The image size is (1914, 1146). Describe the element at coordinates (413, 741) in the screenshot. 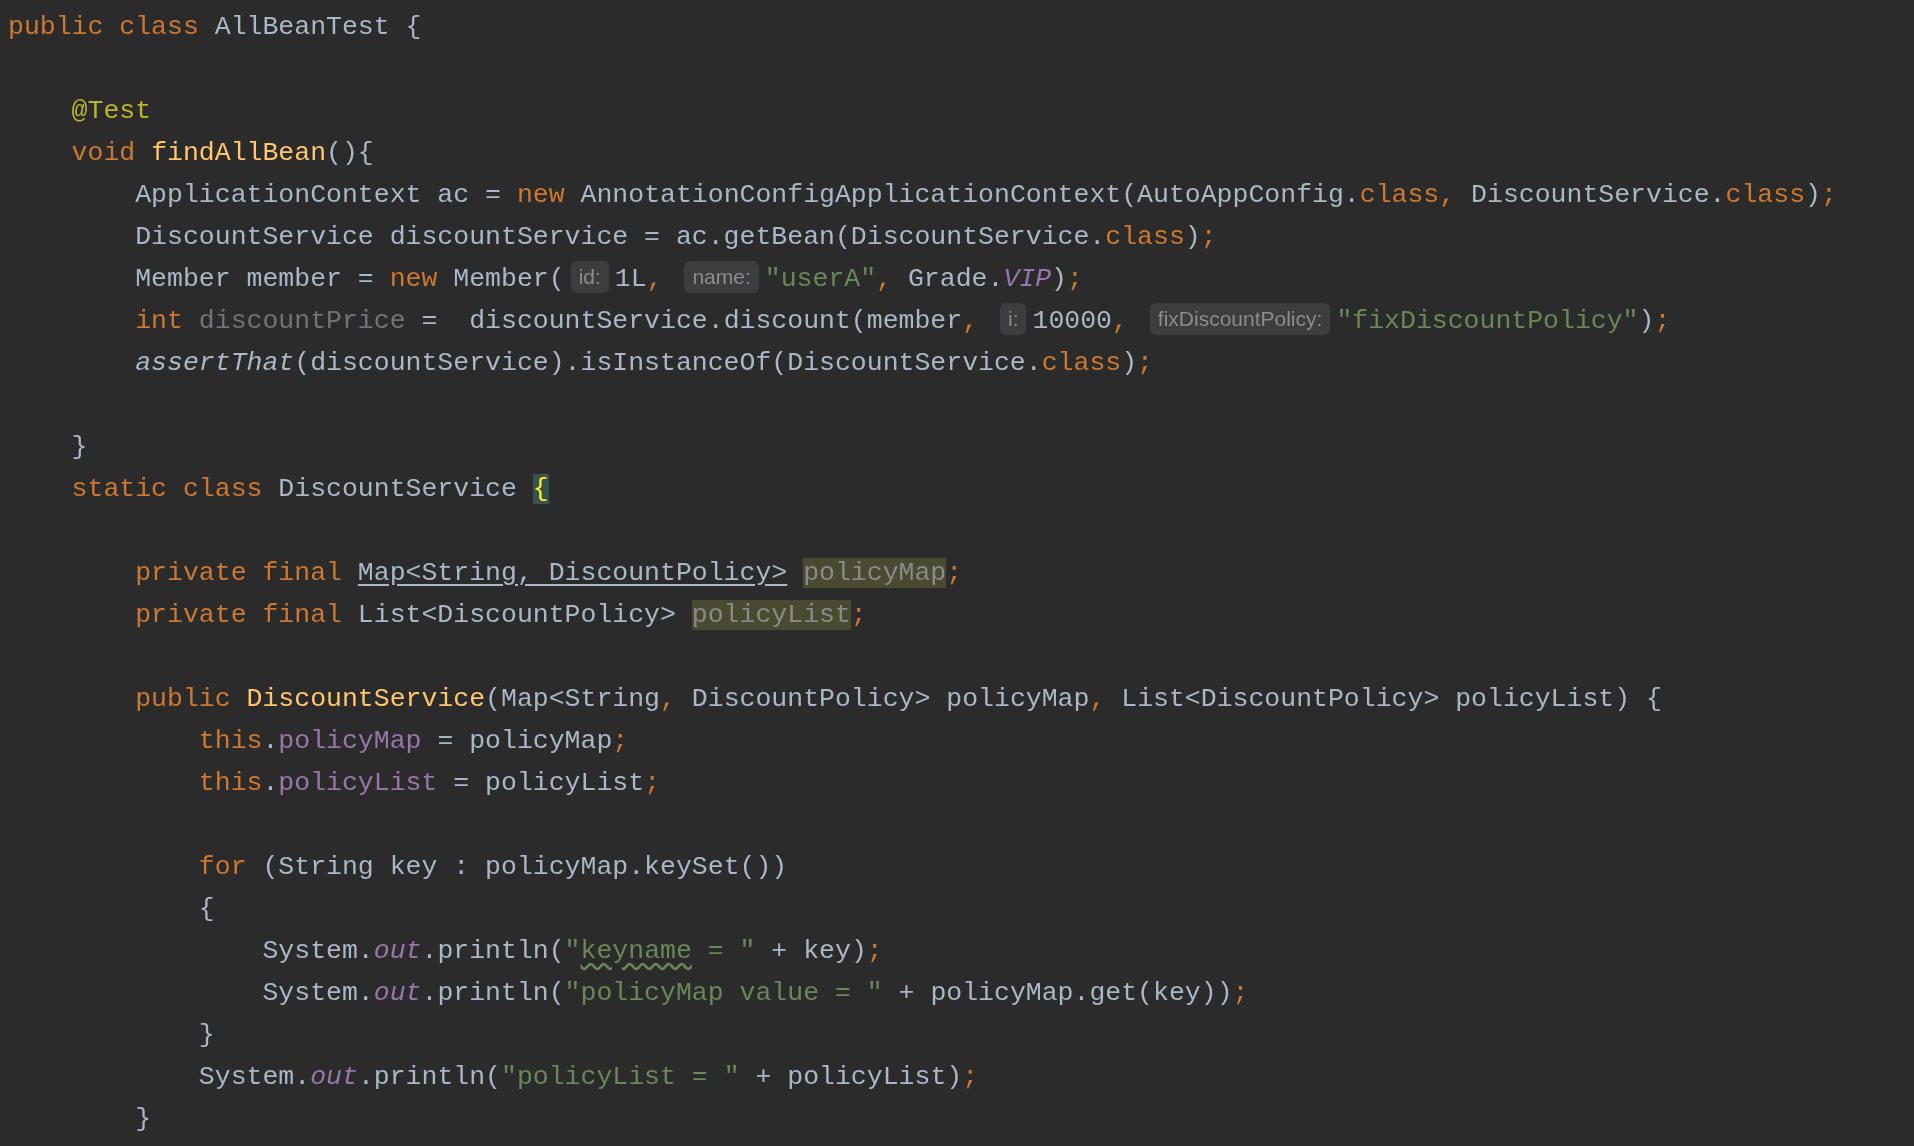

I see `code-line: this.policyMap = policyMap;` at that location.